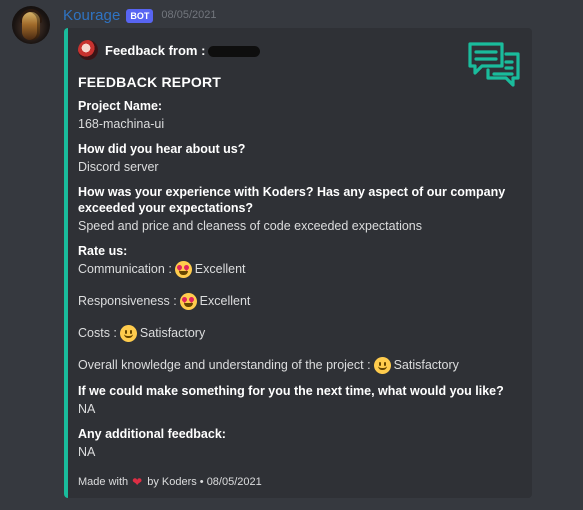  What do you see at coordinates (120, 106) in the screenshot?
I see `field-name: Project Name:` at bounding box center [120, 106].